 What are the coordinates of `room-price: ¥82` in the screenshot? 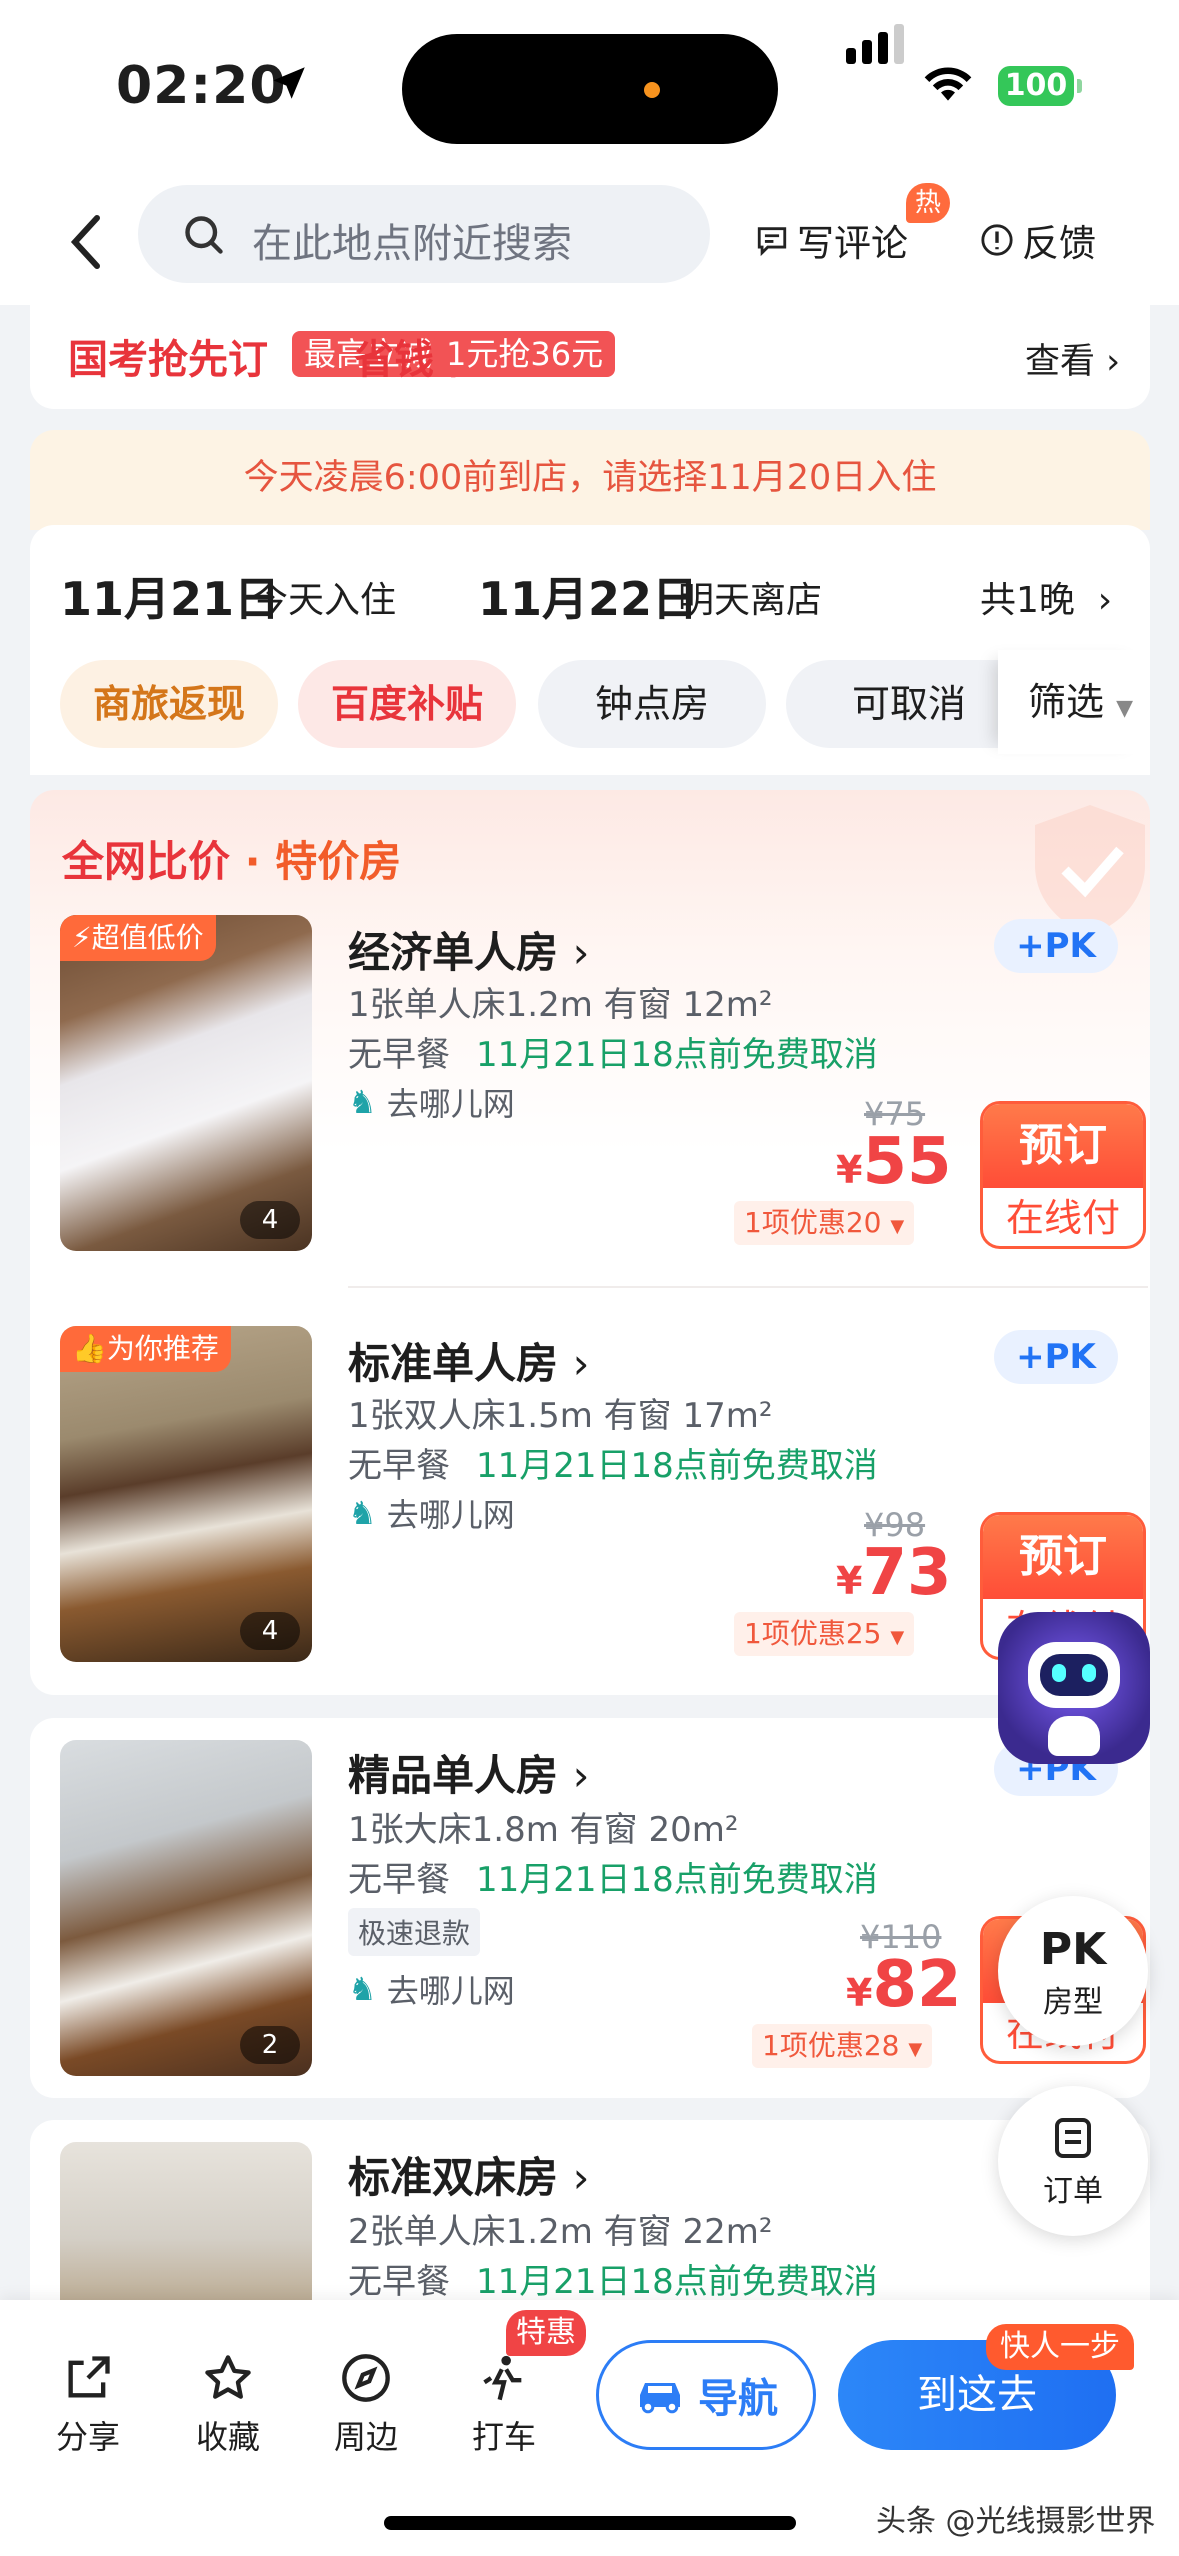 It's located at (904, 1985).